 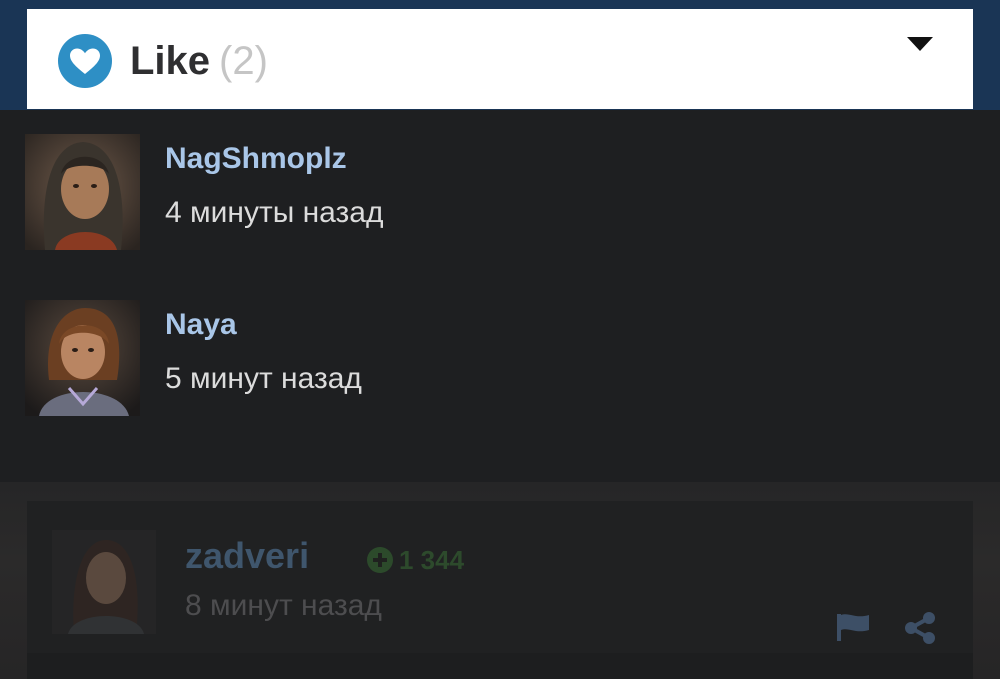 I want to click on liker-time: 4 минуты назад, so click(x=274, y=212).